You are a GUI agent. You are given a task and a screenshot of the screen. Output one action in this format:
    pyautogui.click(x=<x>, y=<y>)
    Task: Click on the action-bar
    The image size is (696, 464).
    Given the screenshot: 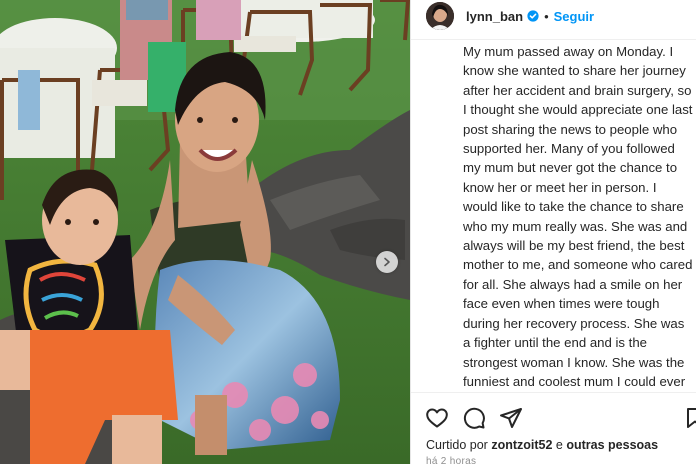 What is the action you would take?
    pyautogui.click(x=560, y=419)
    